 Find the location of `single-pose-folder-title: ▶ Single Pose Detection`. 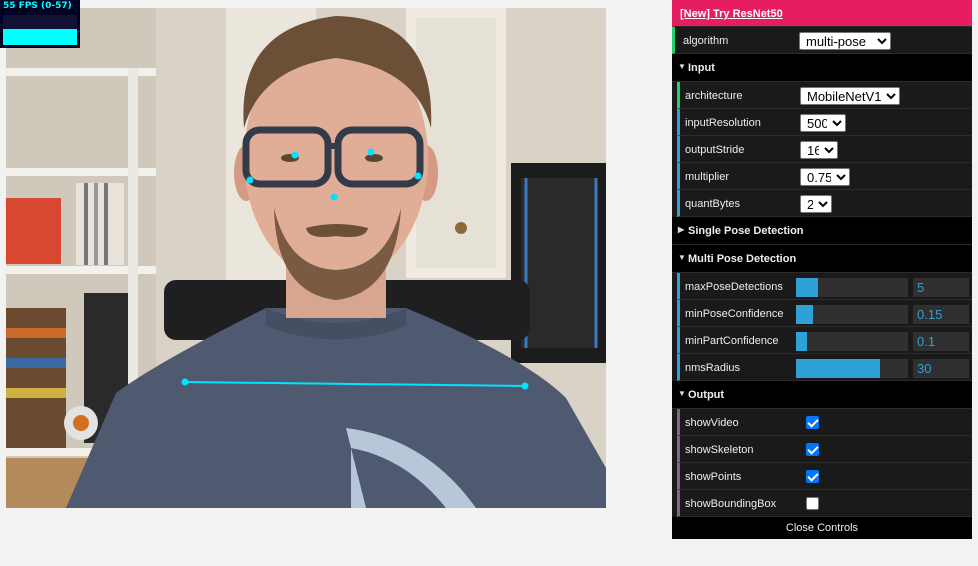

single-pose-folder-title: ▶ Single Pose Detection is located at coordinates (822, 231).